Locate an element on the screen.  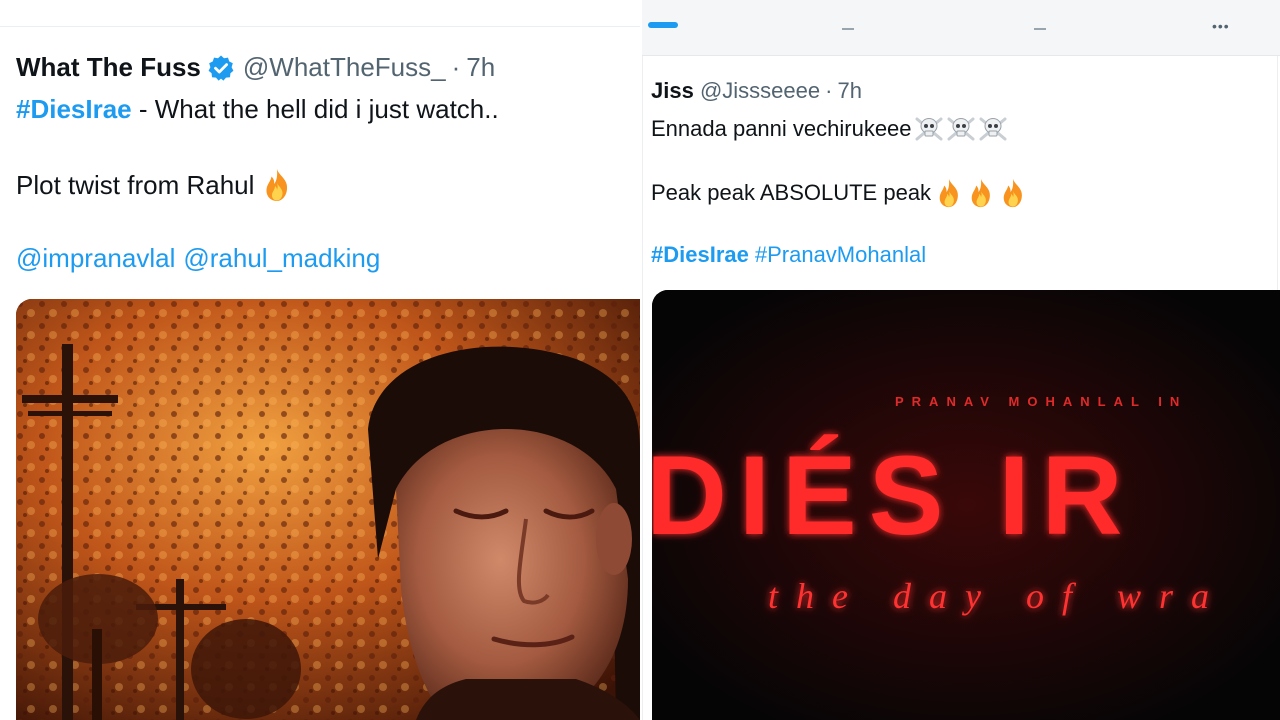
author-handle: @WhatTheFuss_ is located at coordinates (344, 67).